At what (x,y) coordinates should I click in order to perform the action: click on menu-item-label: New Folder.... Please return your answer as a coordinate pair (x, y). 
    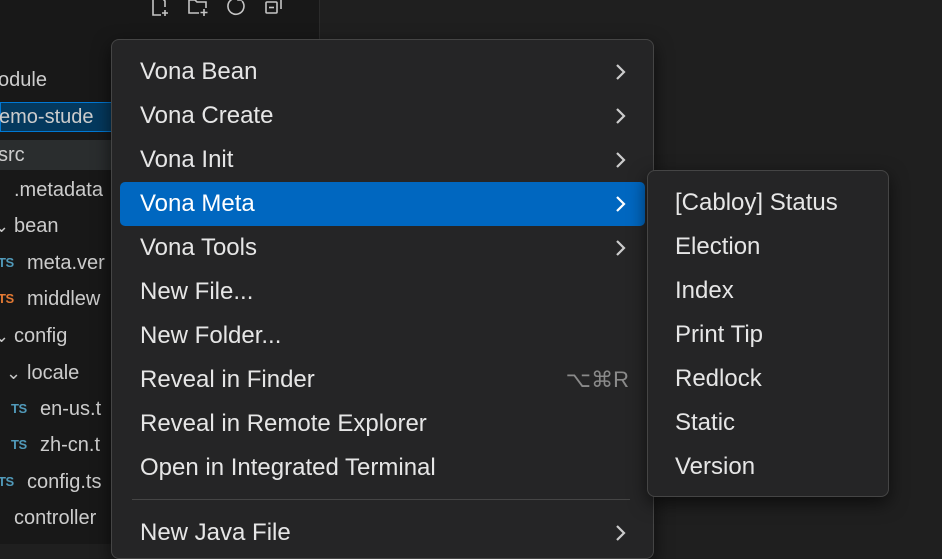
    Looking at the image, I should click on (211, 335).